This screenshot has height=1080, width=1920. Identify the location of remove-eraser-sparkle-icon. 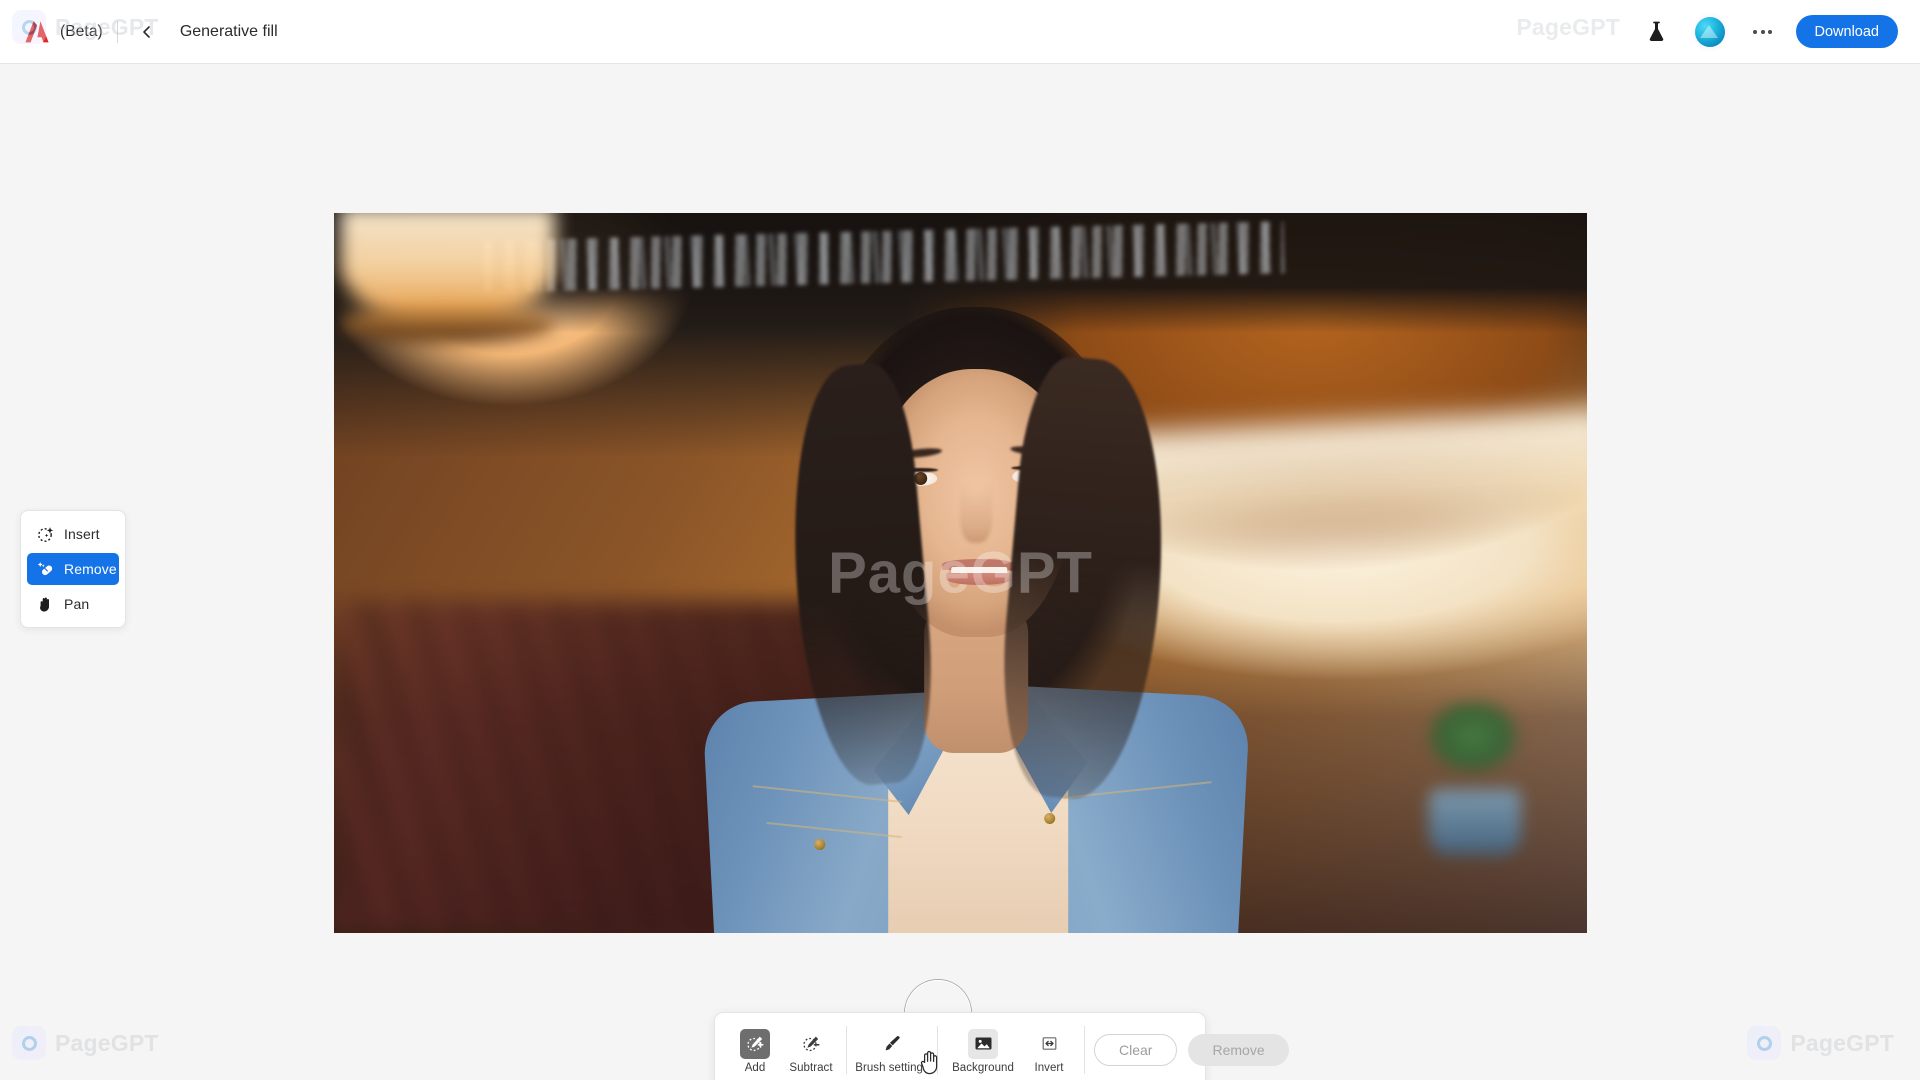
(45, 569).